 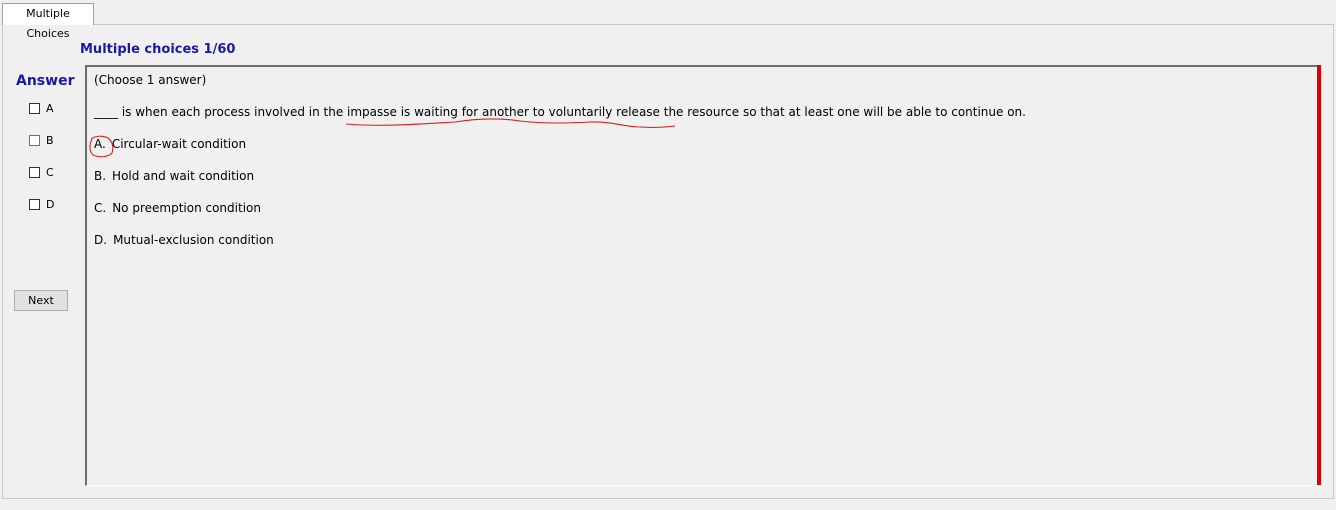 What do you see at coordinates (179, 144) in the screenshot?
I see `choice-text: Circular-wait condition` at bounding box center [179, 144].